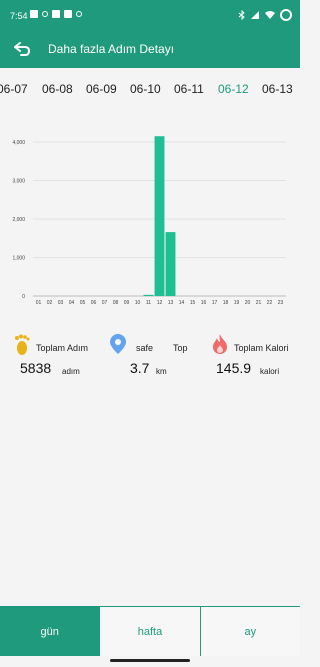 This screenshot has width=320, height=667. I want to click on x-tick-label: 04, so click(72, 303).